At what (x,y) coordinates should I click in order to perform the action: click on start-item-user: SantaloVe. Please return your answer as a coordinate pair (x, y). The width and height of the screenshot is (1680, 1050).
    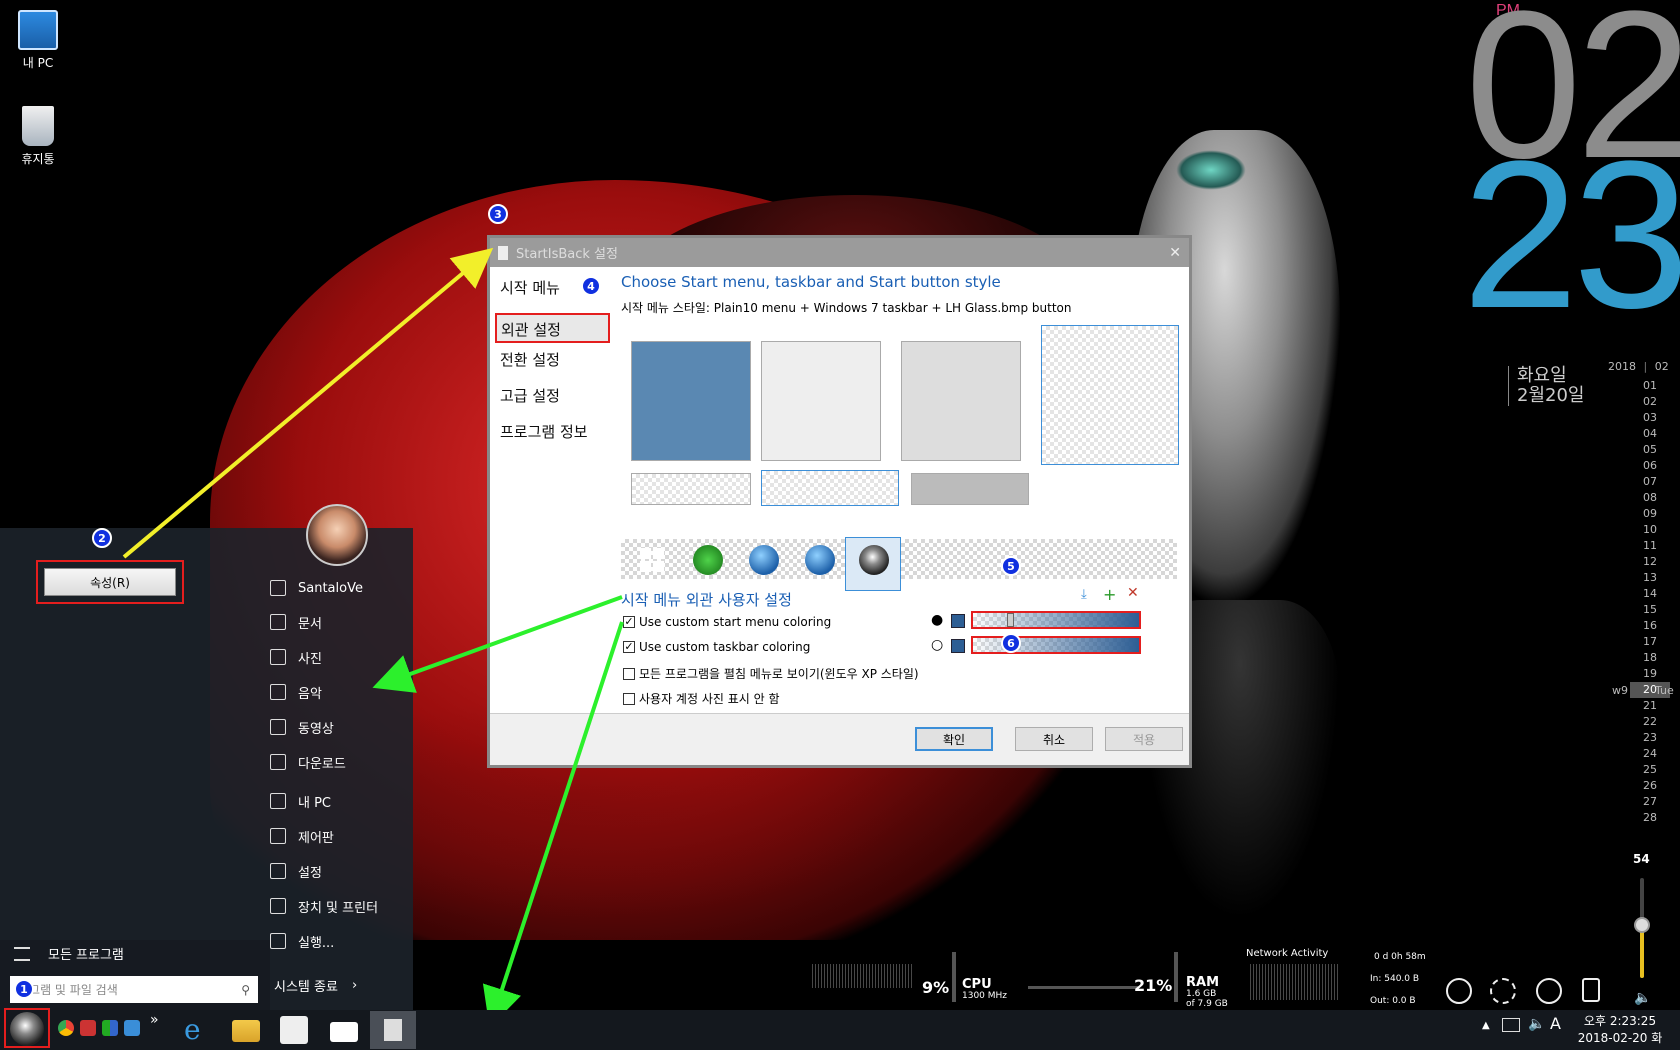
    Looking at the image, I should click on (340, 588).